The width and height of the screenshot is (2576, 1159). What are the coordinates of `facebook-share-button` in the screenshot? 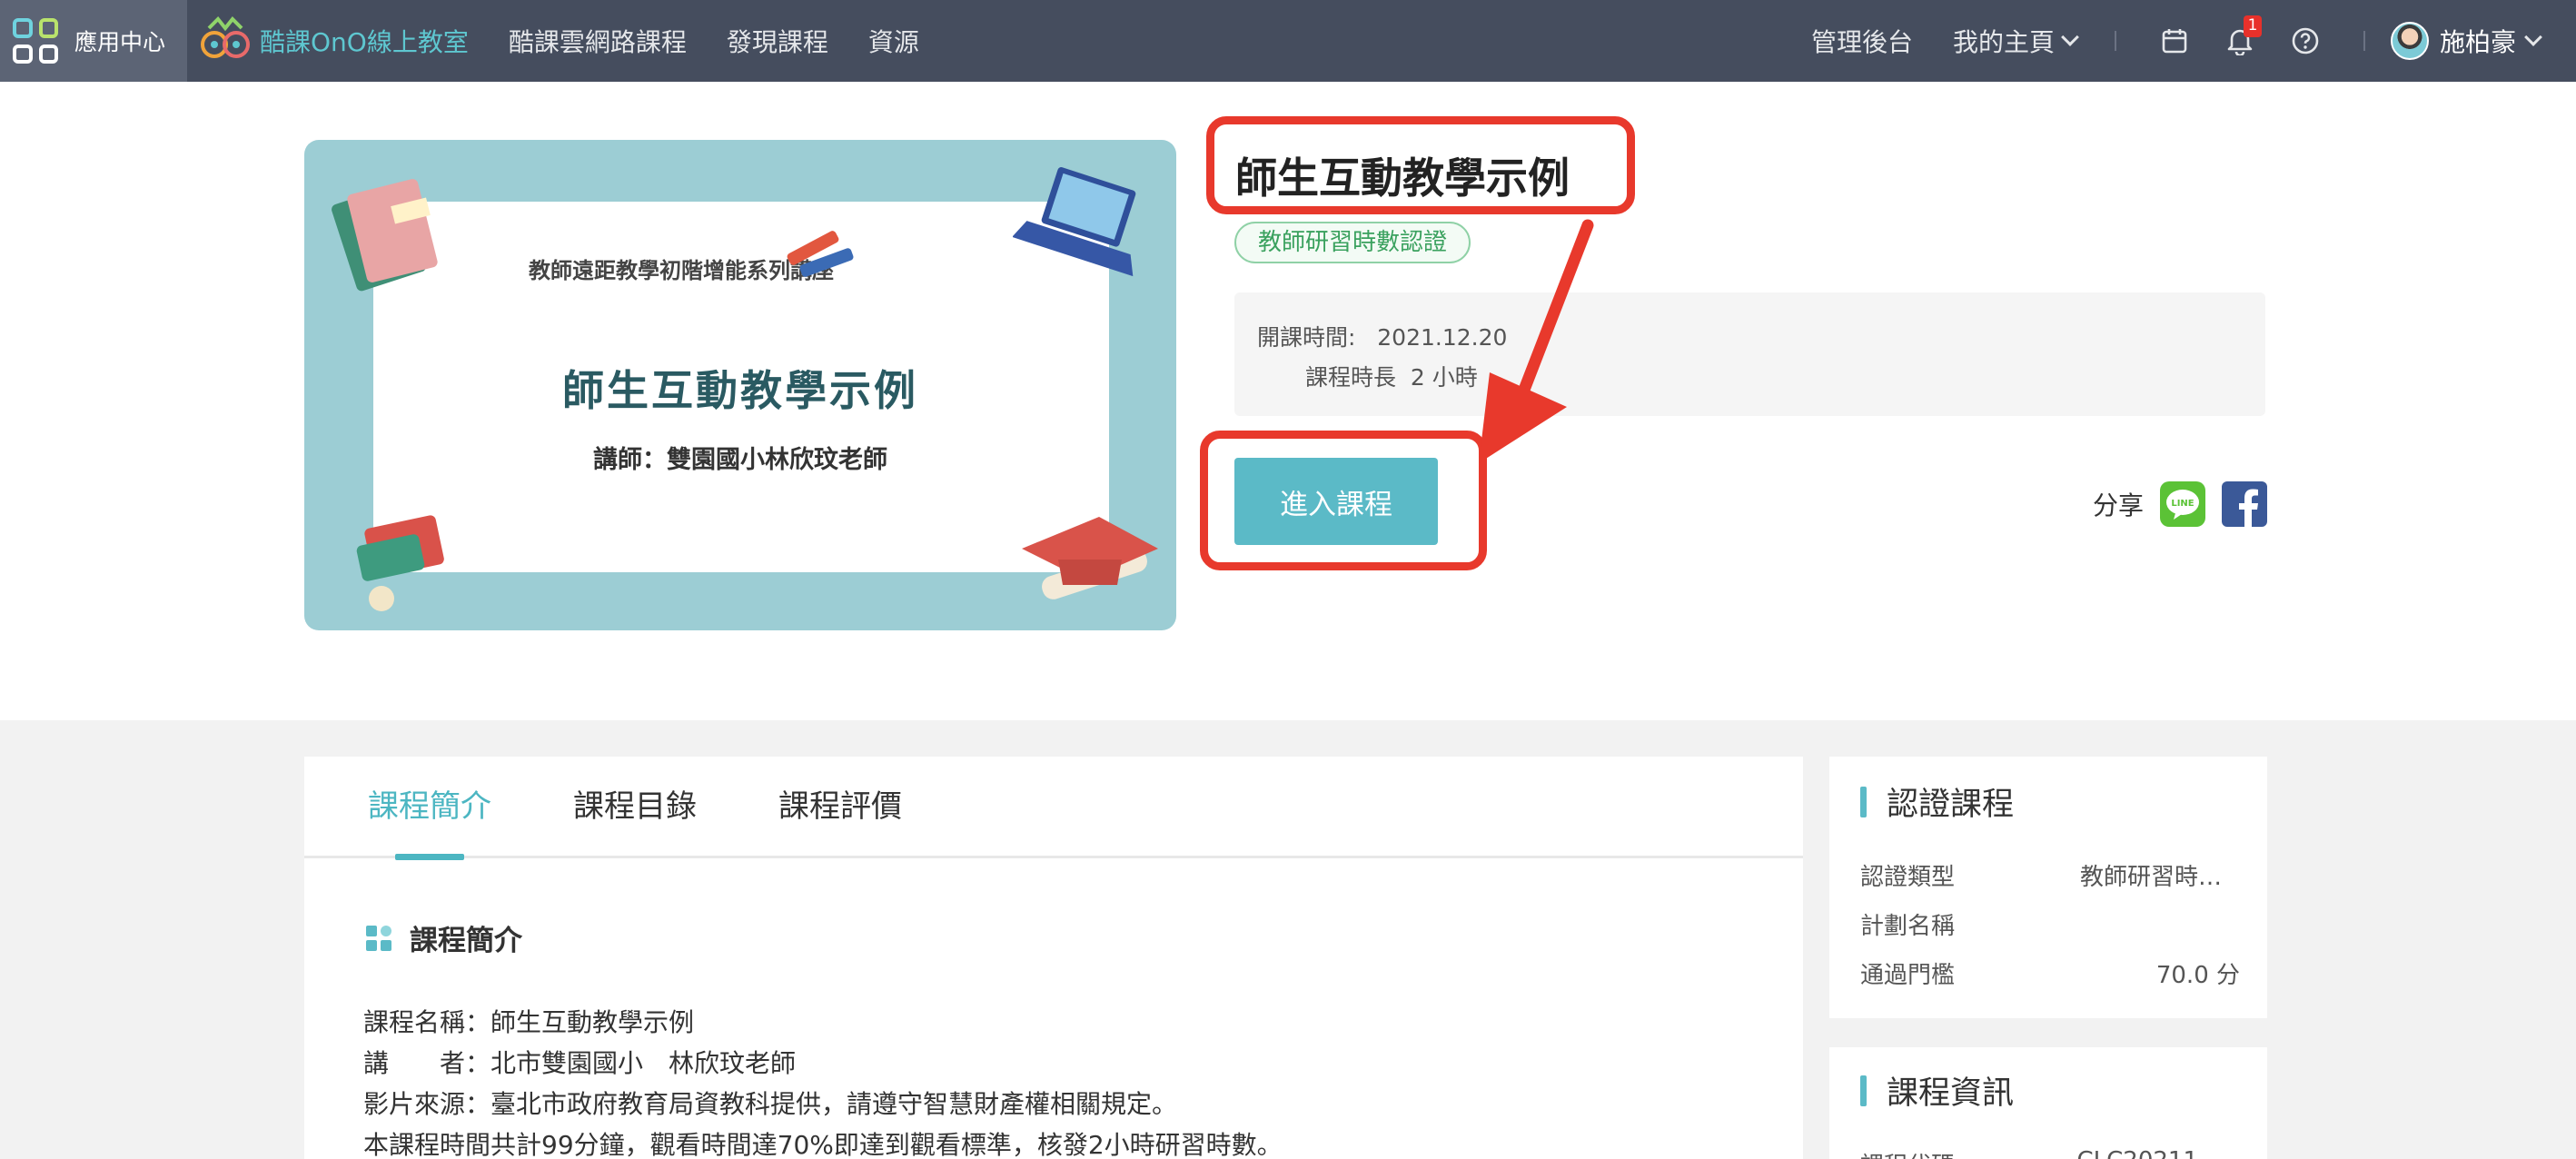 It's located at (2245, 504).